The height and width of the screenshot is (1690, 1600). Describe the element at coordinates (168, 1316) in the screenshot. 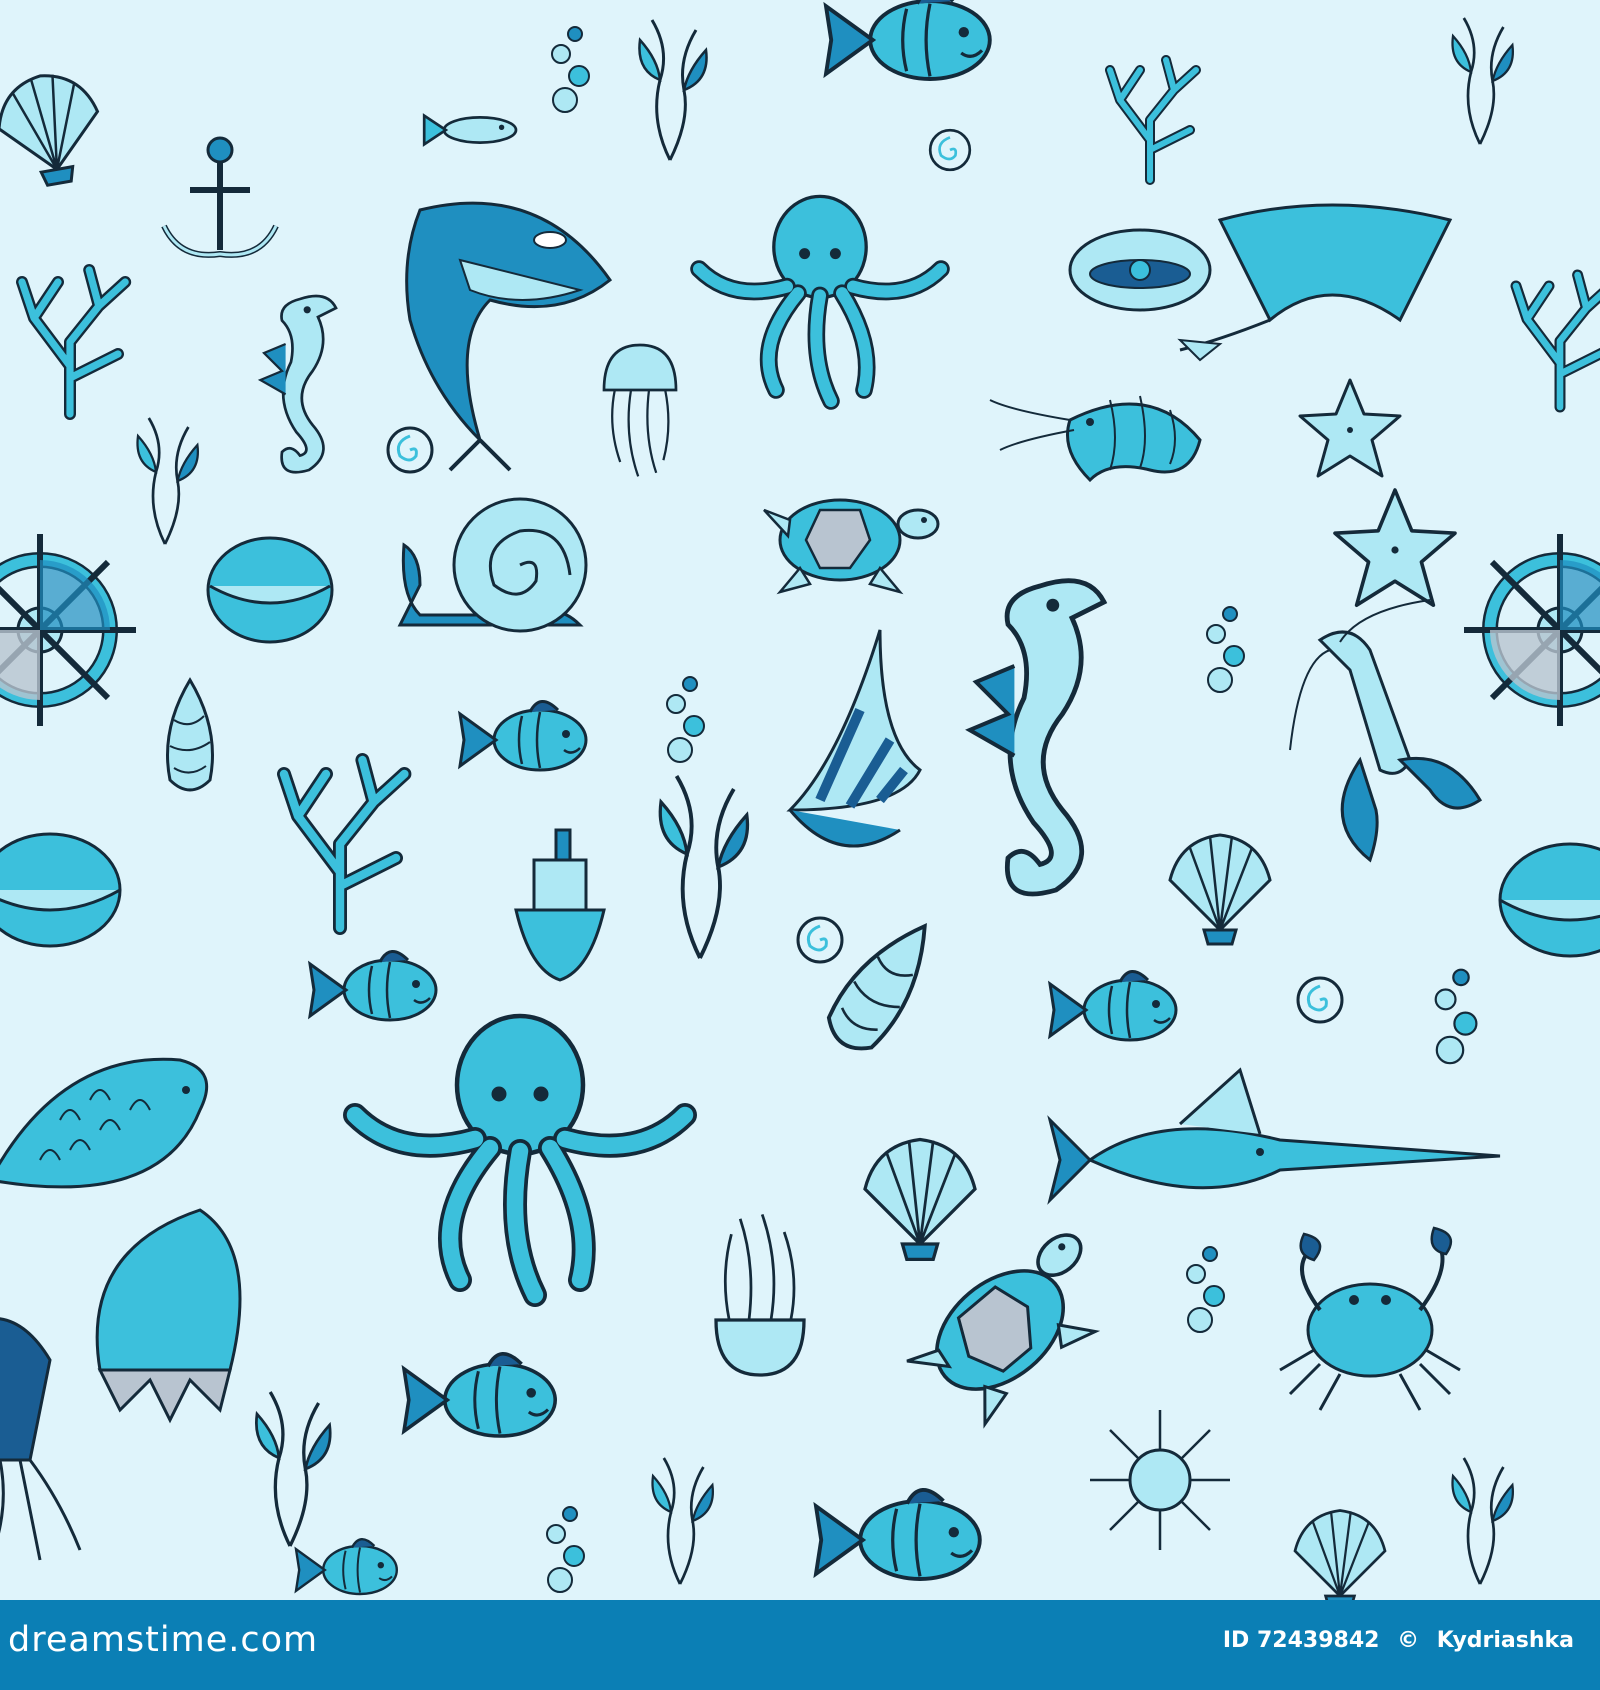

I see `spiky-shell-icon` at that location.